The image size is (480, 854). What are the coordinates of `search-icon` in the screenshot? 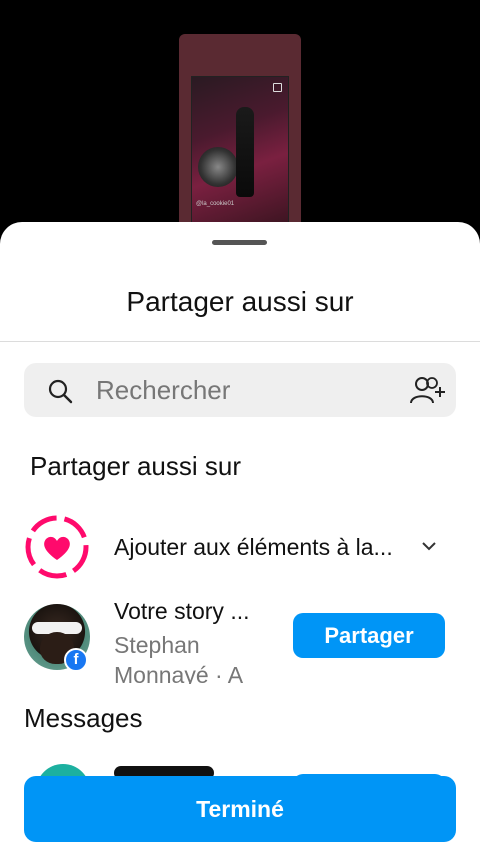 It's located at (60, 391).